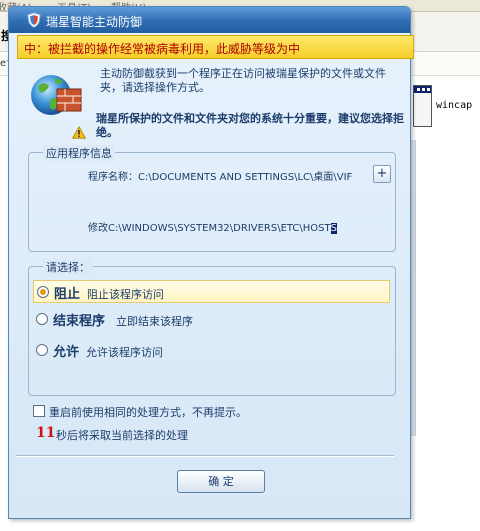 The image size is (480, 531). Describe the element at coordinates (215, 47) in the screenshot. I see `threat-level-alert: 中：被拦截的操作经常被病毒利用，此威胁等级为中` at that location.